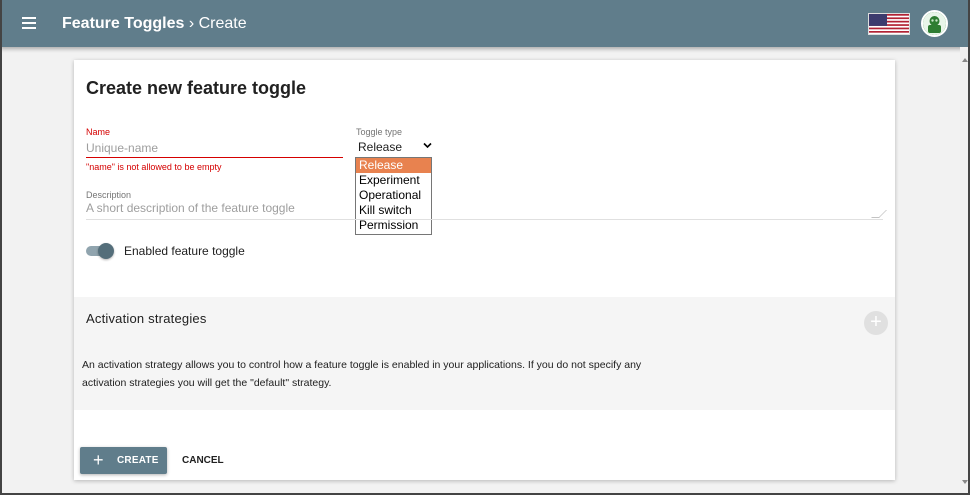 This screenshot has width=970, height=495. I want to click on name-input, so click(214, 148).